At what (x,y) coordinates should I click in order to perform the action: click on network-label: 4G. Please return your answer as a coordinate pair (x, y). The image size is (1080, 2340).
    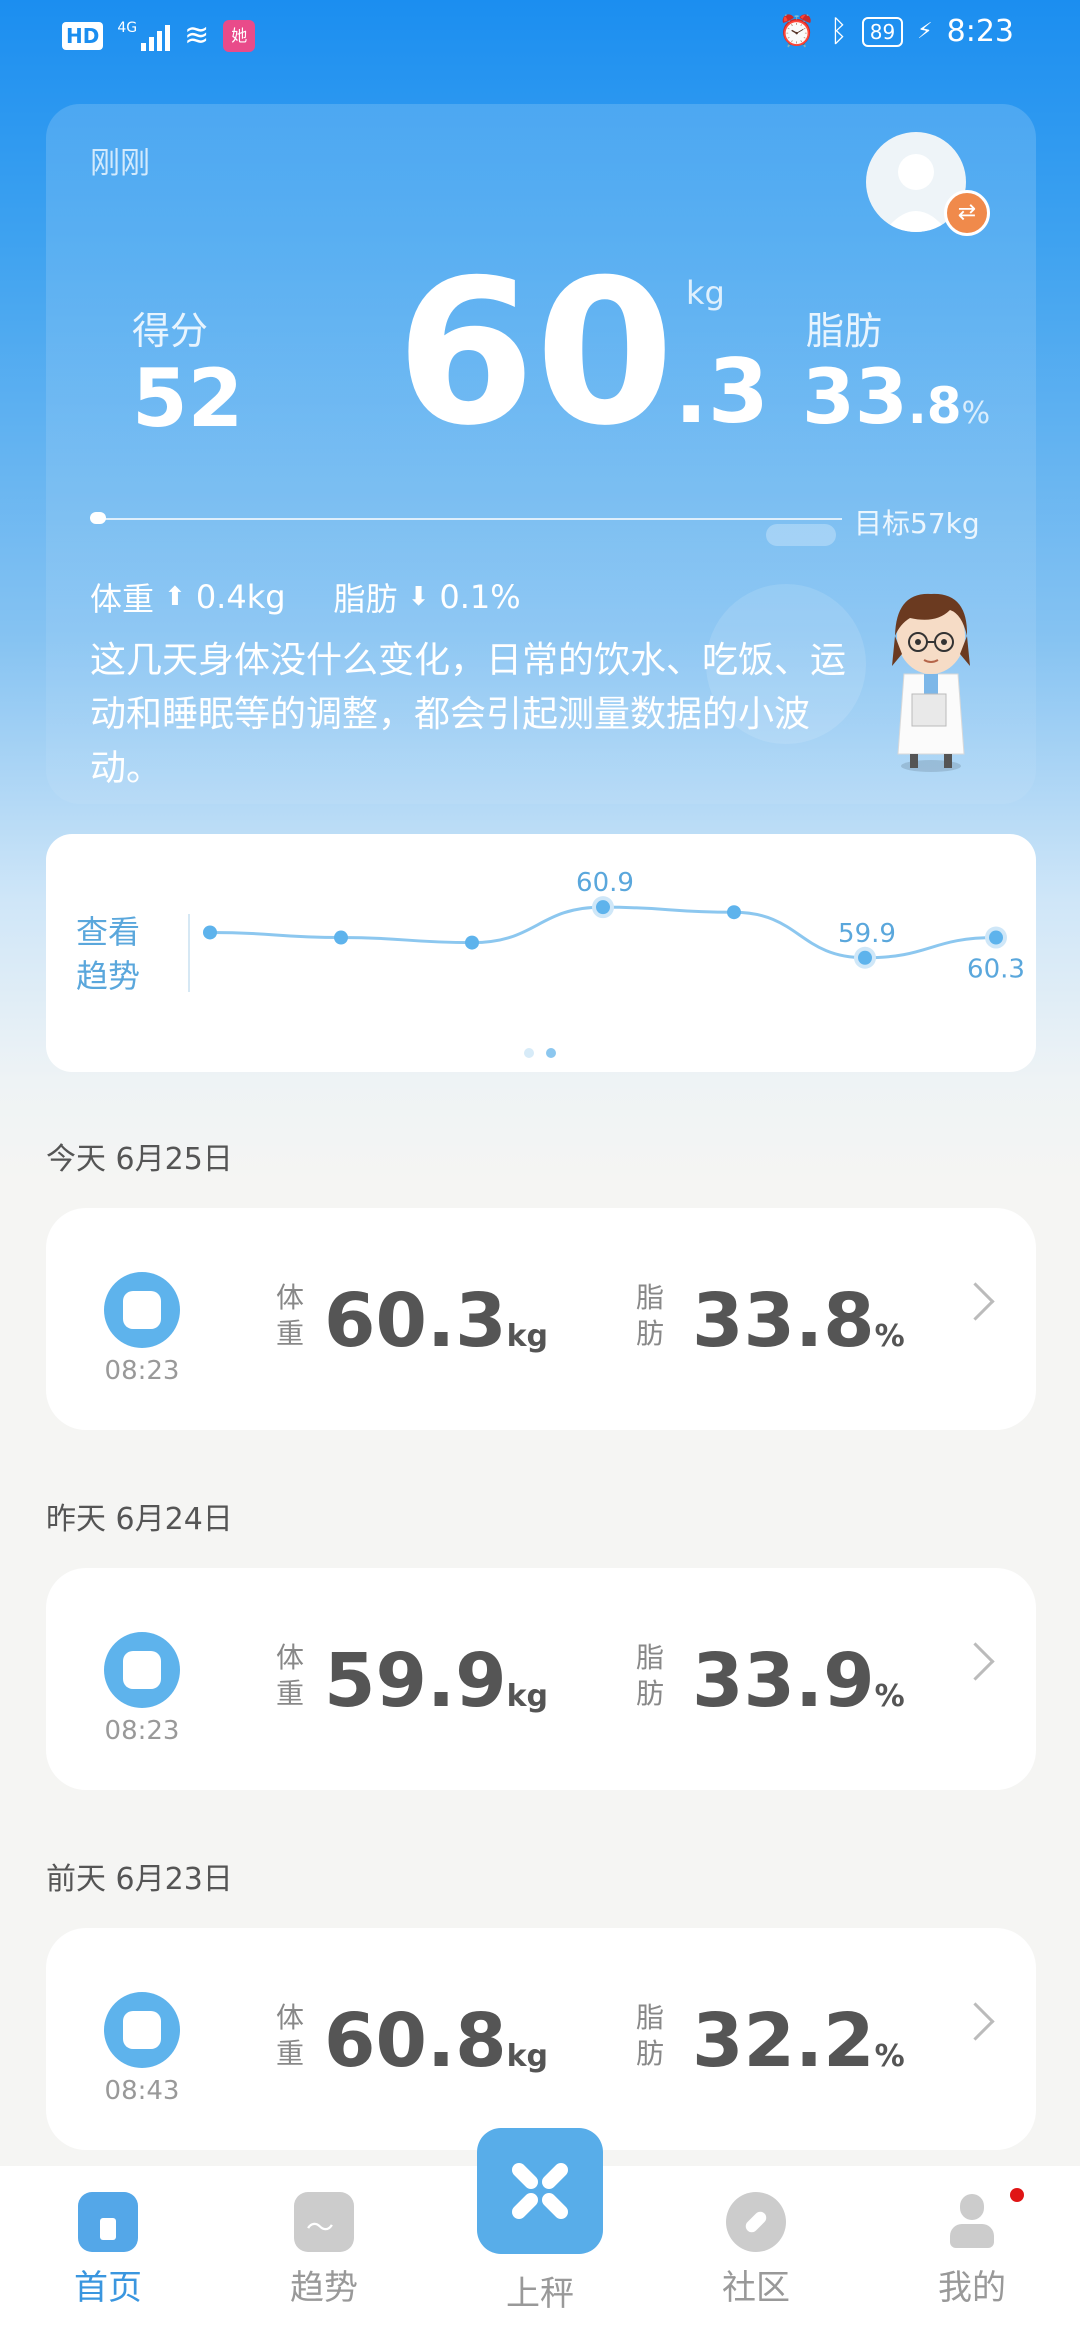
    Looking at the image, I should click on (127, 27).